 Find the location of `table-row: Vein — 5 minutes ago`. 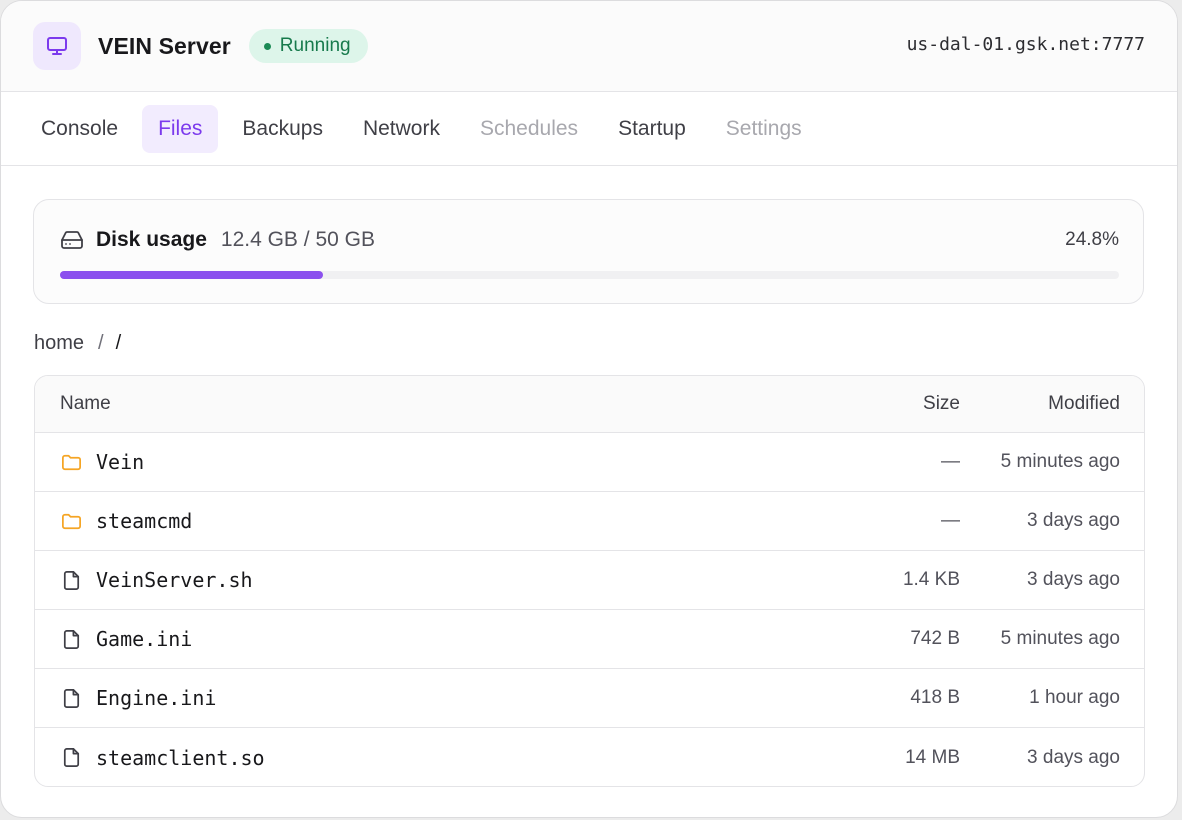

table-row: Vein — 5 minutes ago is located at coordinates (589, 462).